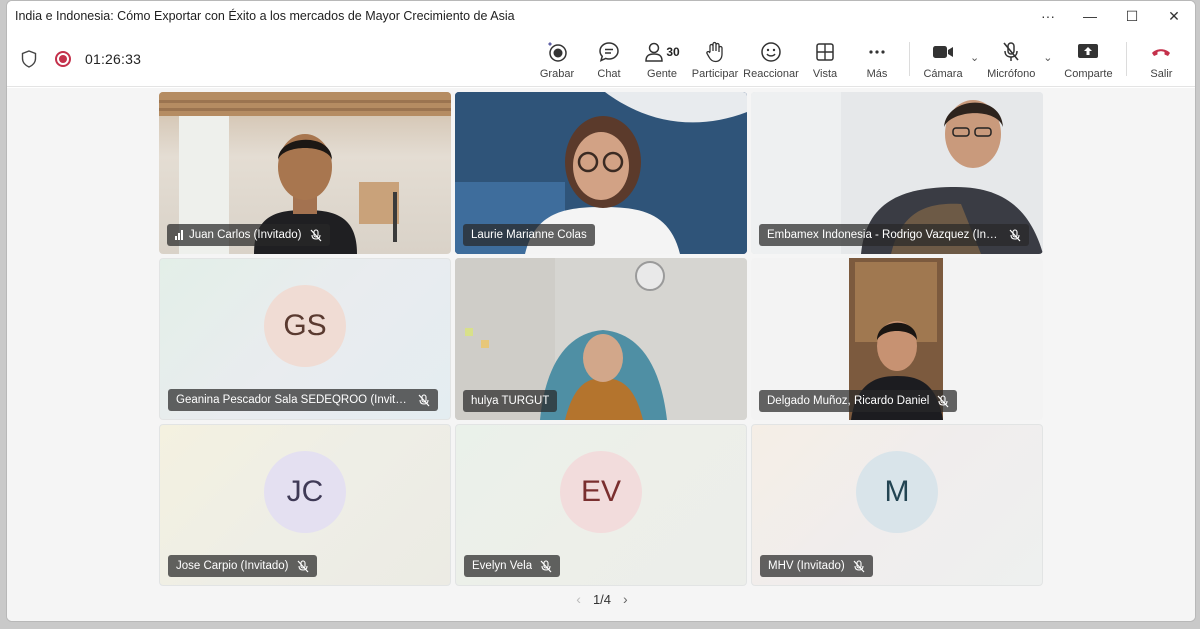 The width and height of the screenshot is (1200, 629). I want to click on participant-tile-active-speaker: Laurie Marianne Colas, so click(601, 173).